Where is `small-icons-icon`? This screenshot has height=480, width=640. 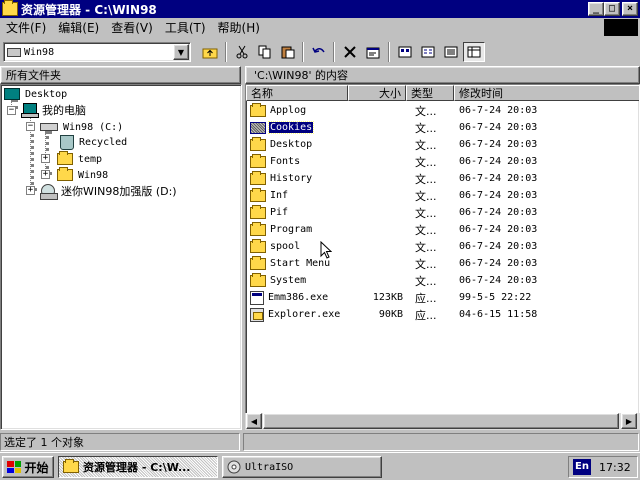
small-icons-icon is located at coordinates (428, 52).